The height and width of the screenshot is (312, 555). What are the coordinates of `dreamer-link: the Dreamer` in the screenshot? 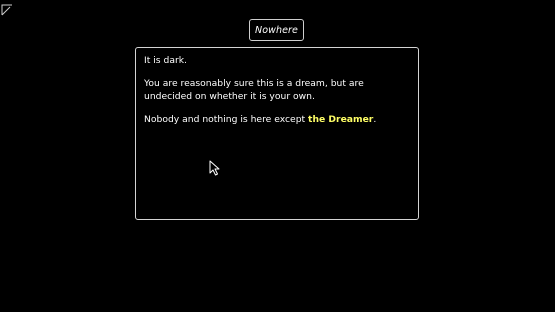 It's located at (340, 119).